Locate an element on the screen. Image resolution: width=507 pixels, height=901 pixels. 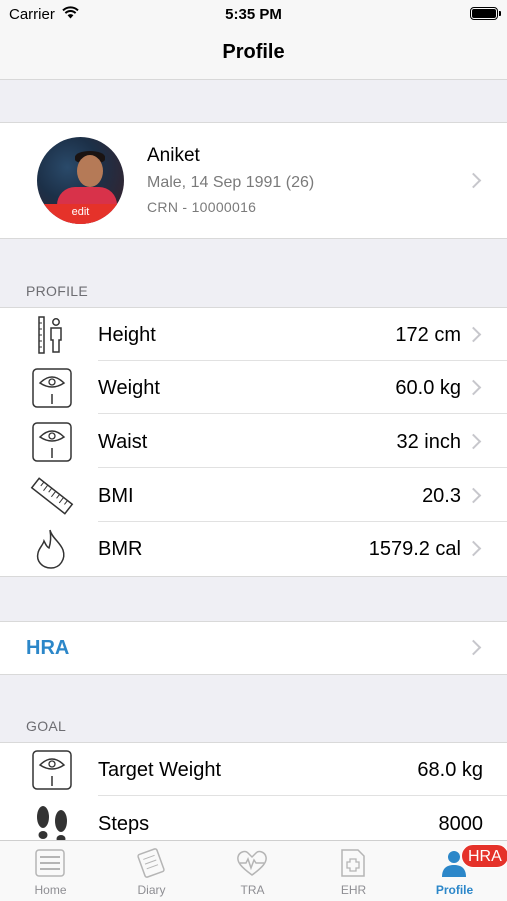
tab-label: Home is located at coordinates (50, 890).